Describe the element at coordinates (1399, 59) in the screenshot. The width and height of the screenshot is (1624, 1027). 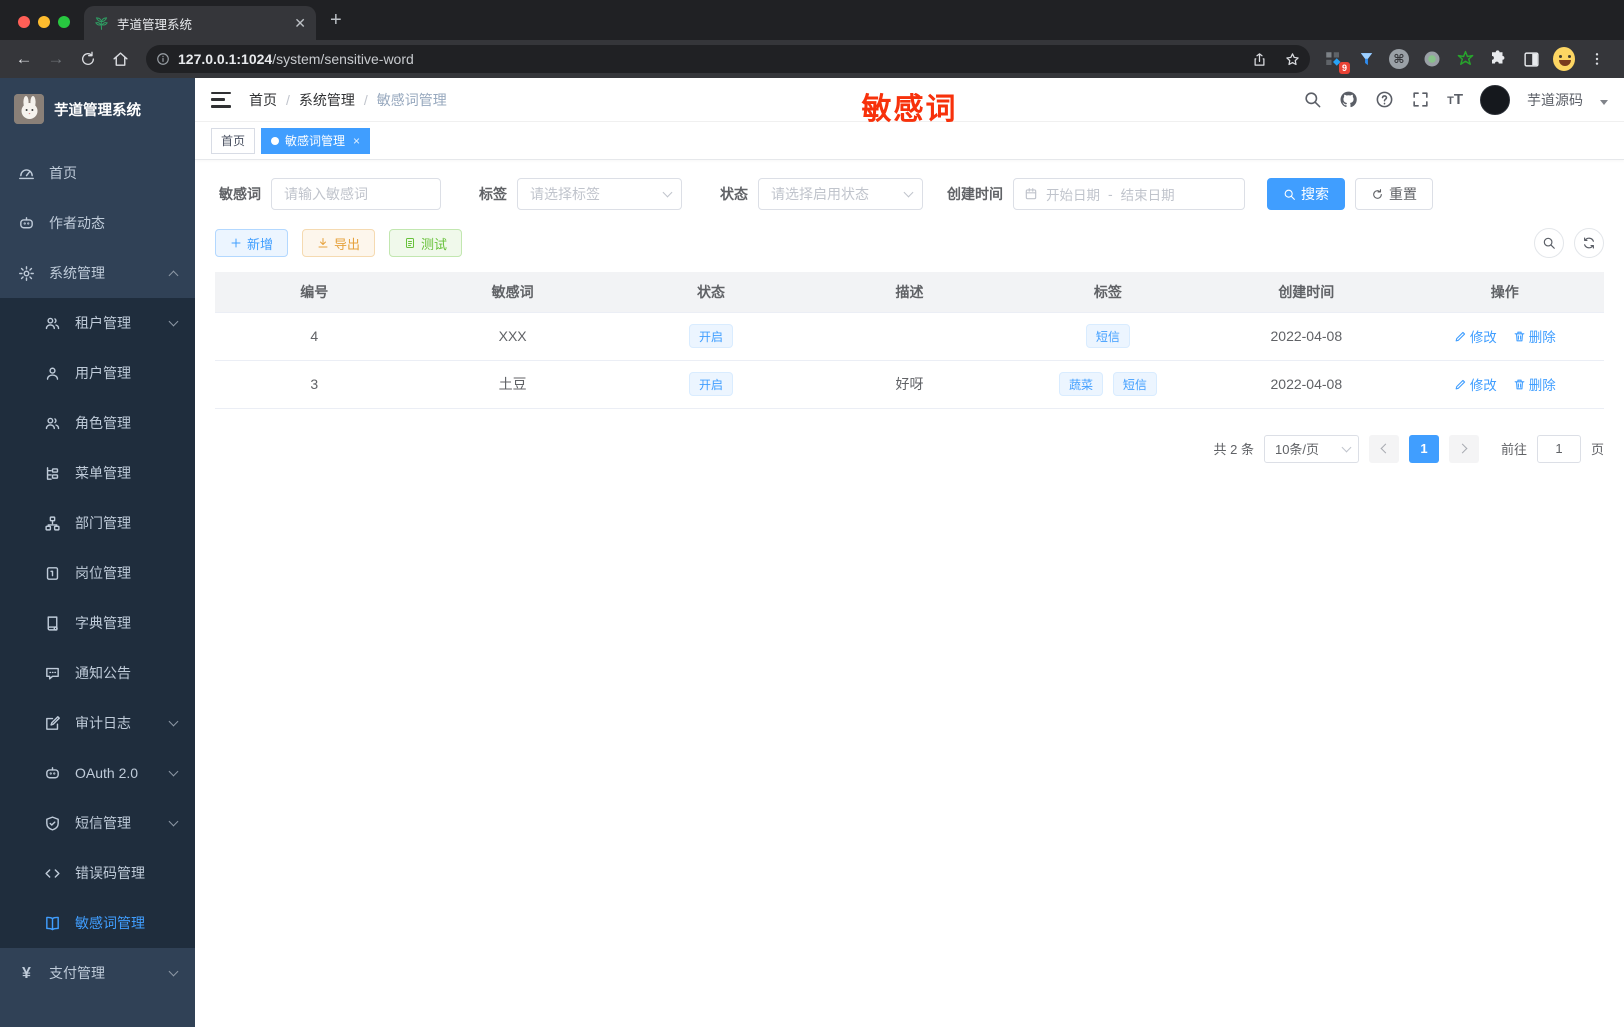
I see `command-extension-icon: ⌘` at that location.